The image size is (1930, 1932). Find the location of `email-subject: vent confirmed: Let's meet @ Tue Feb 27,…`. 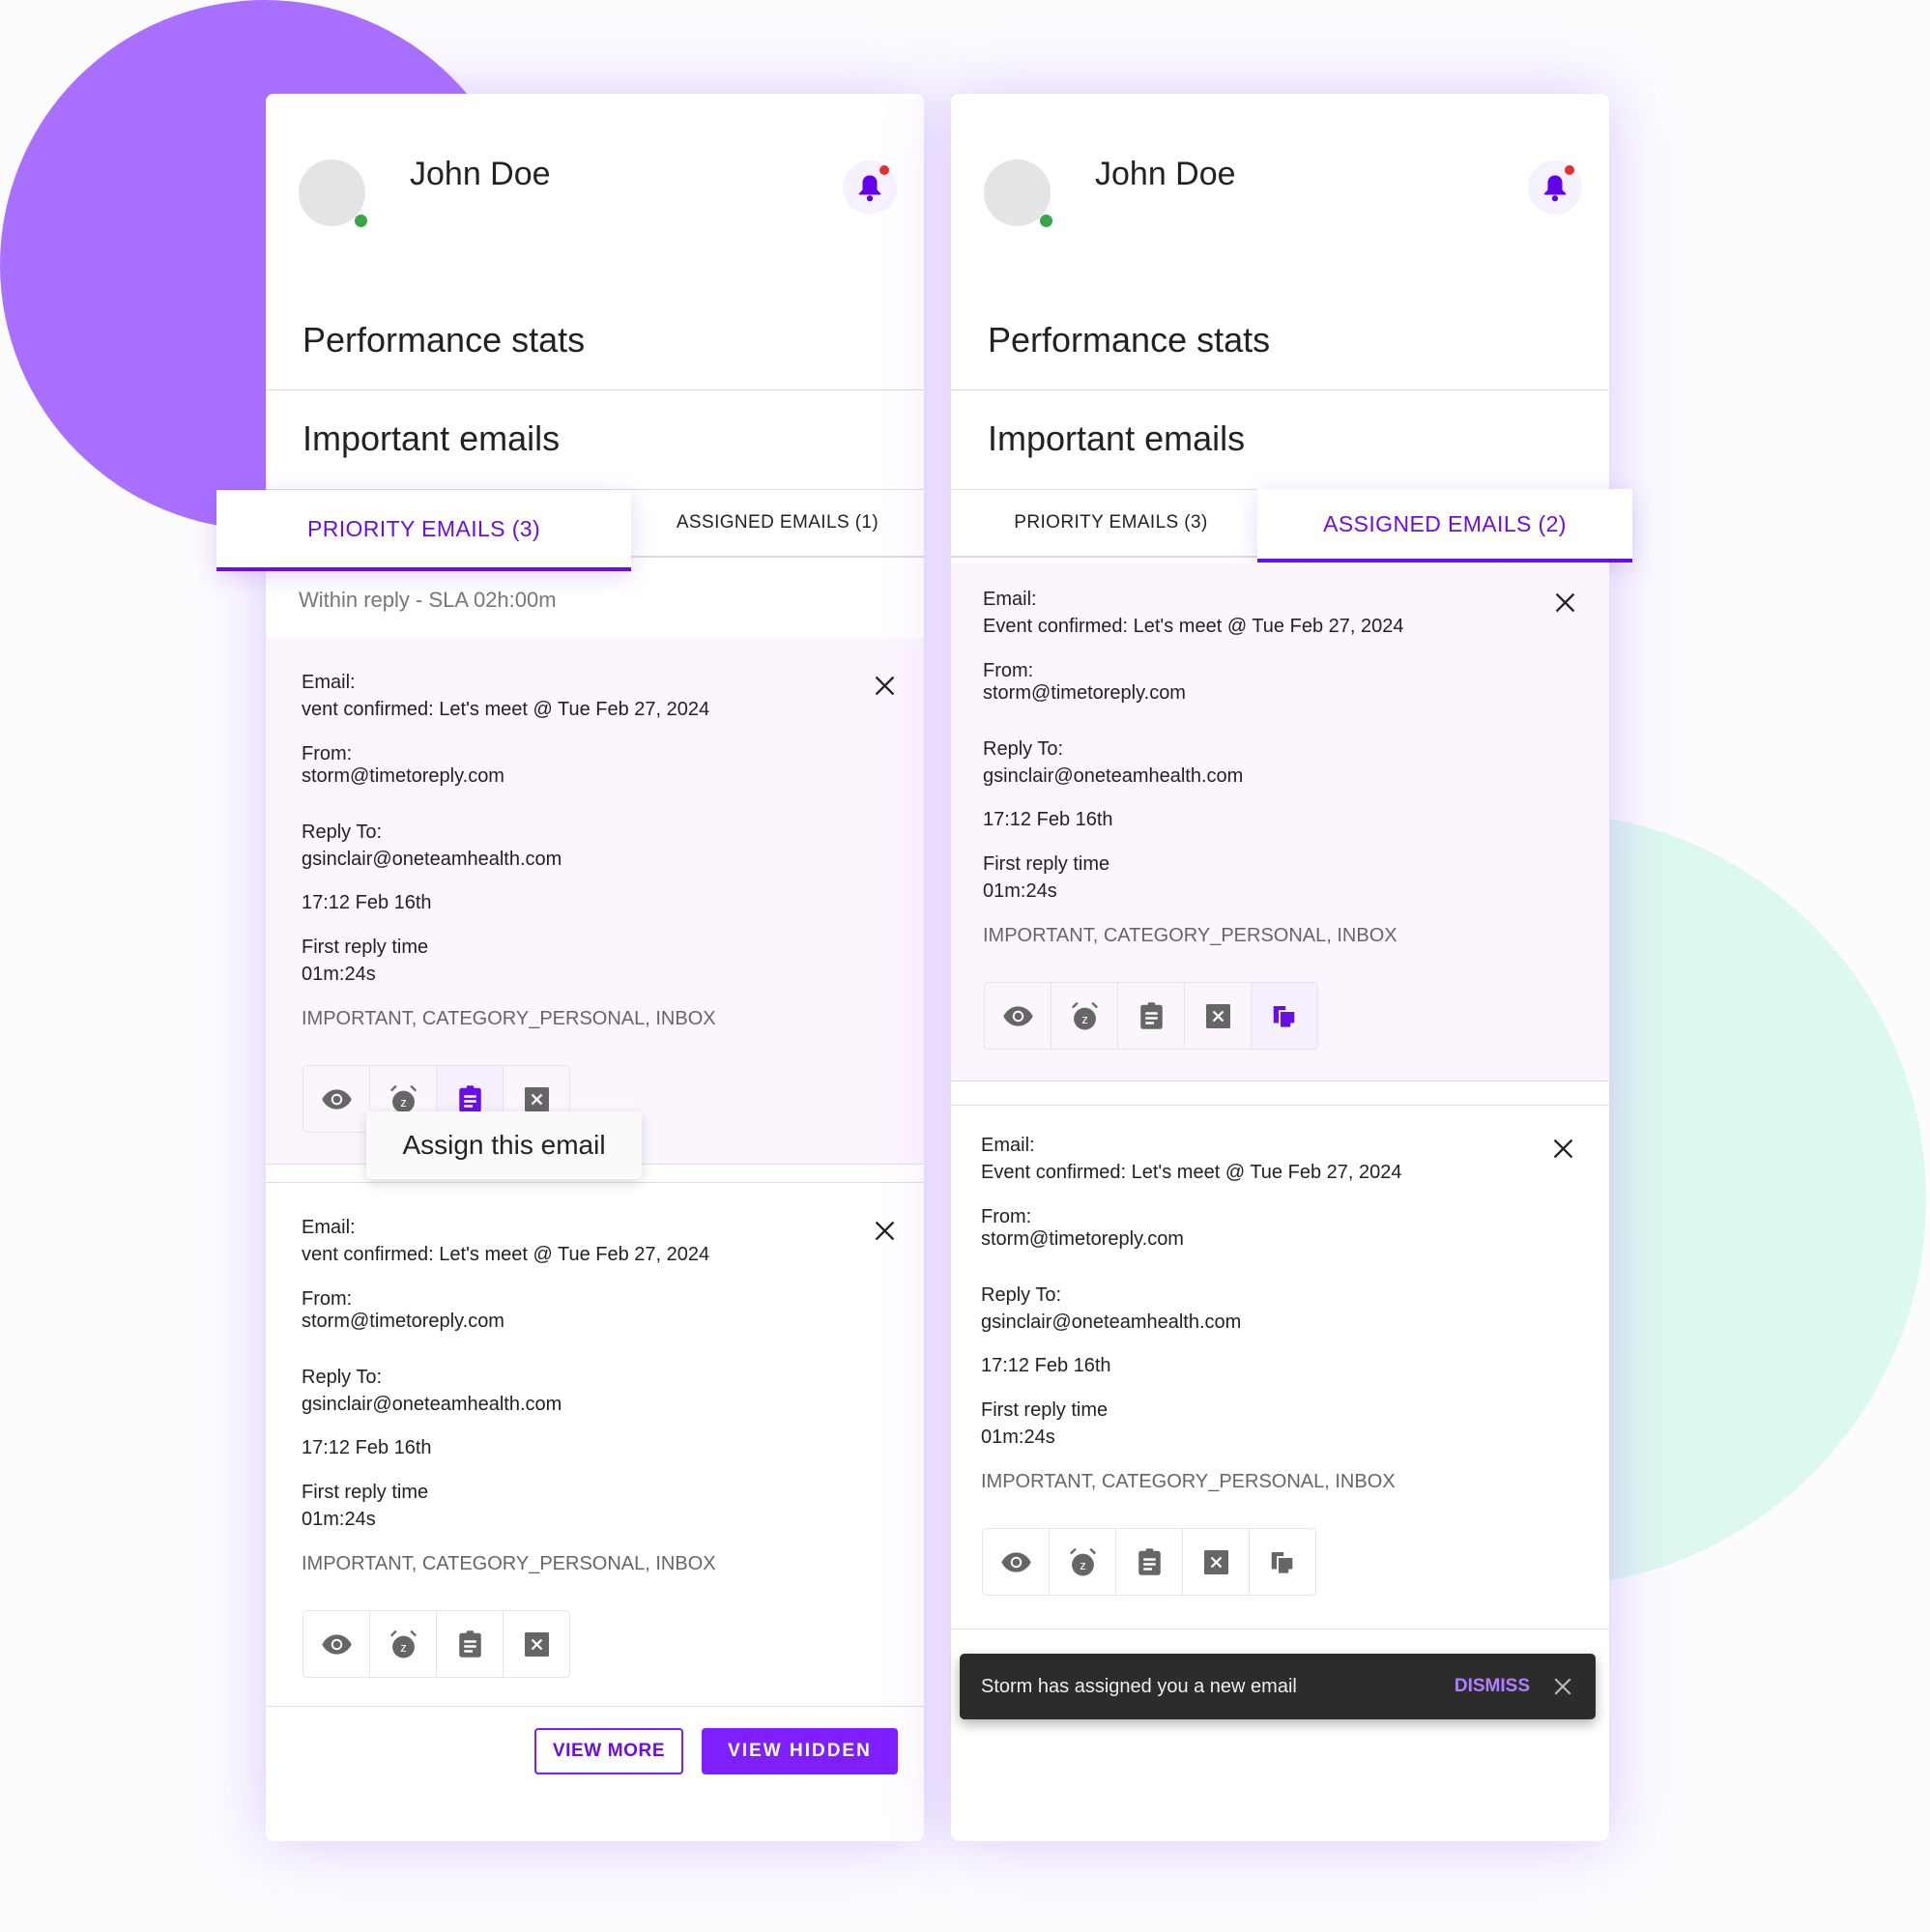

email-subject: vent confirmed: Let's meet @ Tue Feb 27,… is located at coordinates (506, 1254).